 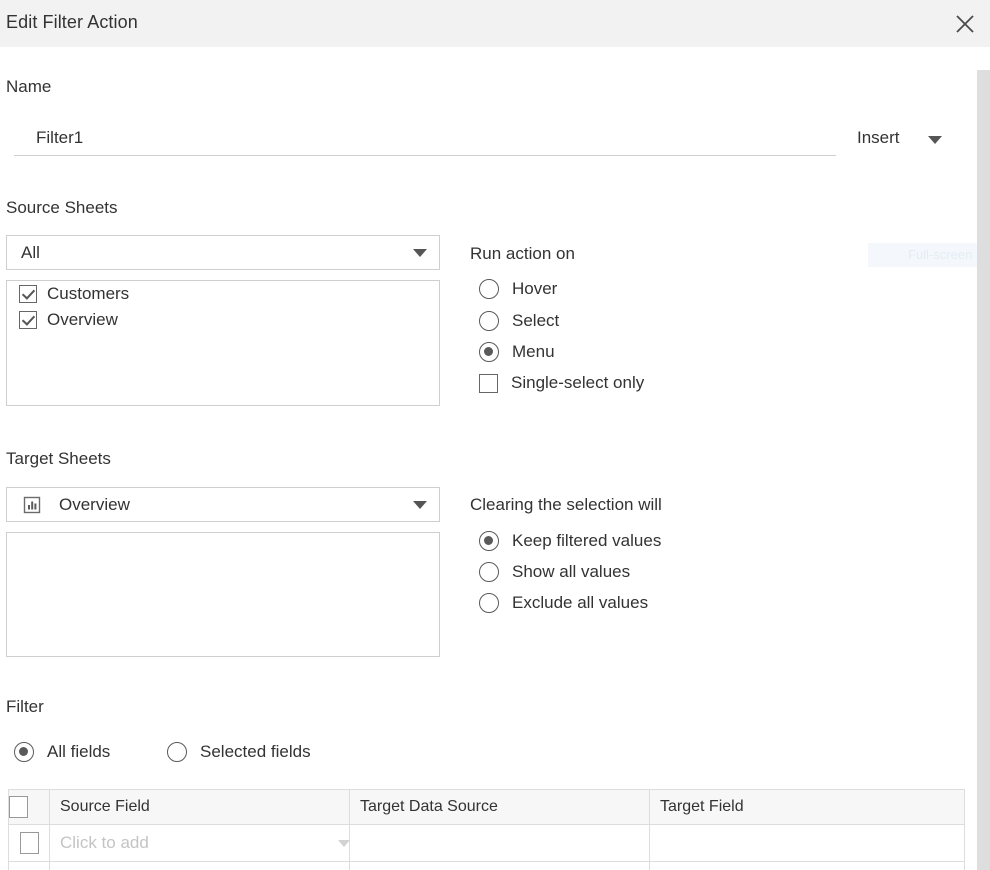 What do you see at coordinates (58, 458) in the screenshot?
I see `target-sheets-label: Target Sheets` at bounding box center [58, 458].